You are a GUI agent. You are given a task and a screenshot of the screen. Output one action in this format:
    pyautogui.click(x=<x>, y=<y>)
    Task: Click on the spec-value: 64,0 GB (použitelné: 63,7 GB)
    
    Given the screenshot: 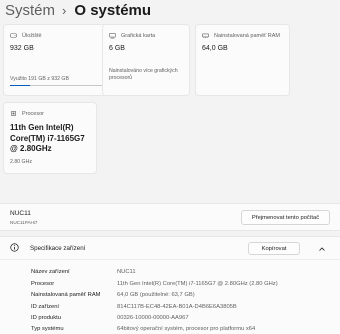 What is the action you would take?
    pyautogui.click(x=156, y=295)
    